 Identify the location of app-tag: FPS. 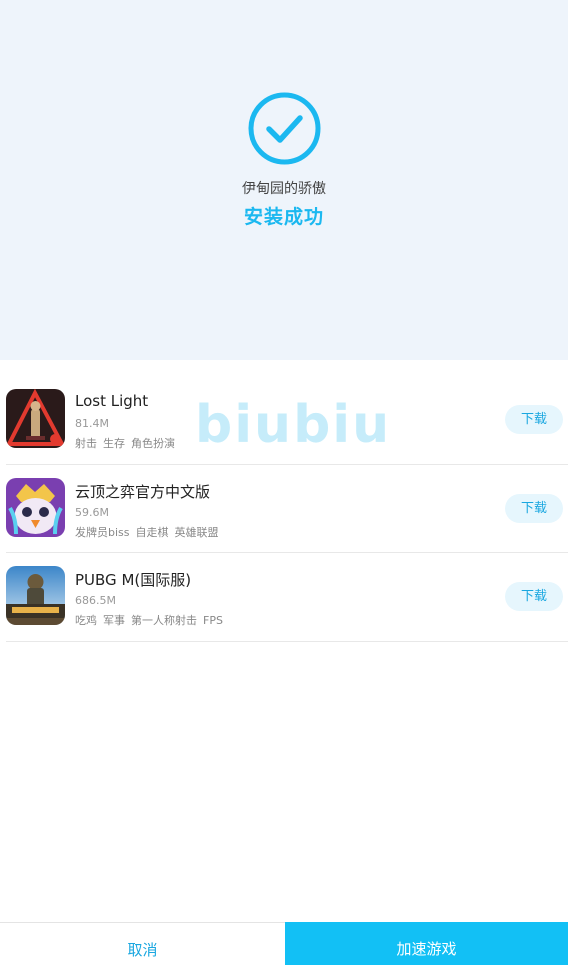
(213, 620).